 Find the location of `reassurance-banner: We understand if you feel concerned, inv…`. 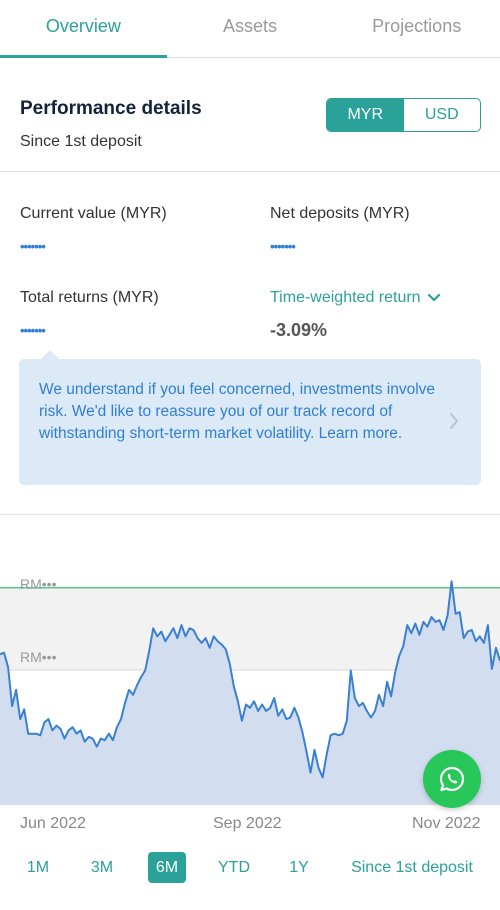

reassurance-banner: We understand if you feel concerned, inv… is located at coordinates (250, 417).